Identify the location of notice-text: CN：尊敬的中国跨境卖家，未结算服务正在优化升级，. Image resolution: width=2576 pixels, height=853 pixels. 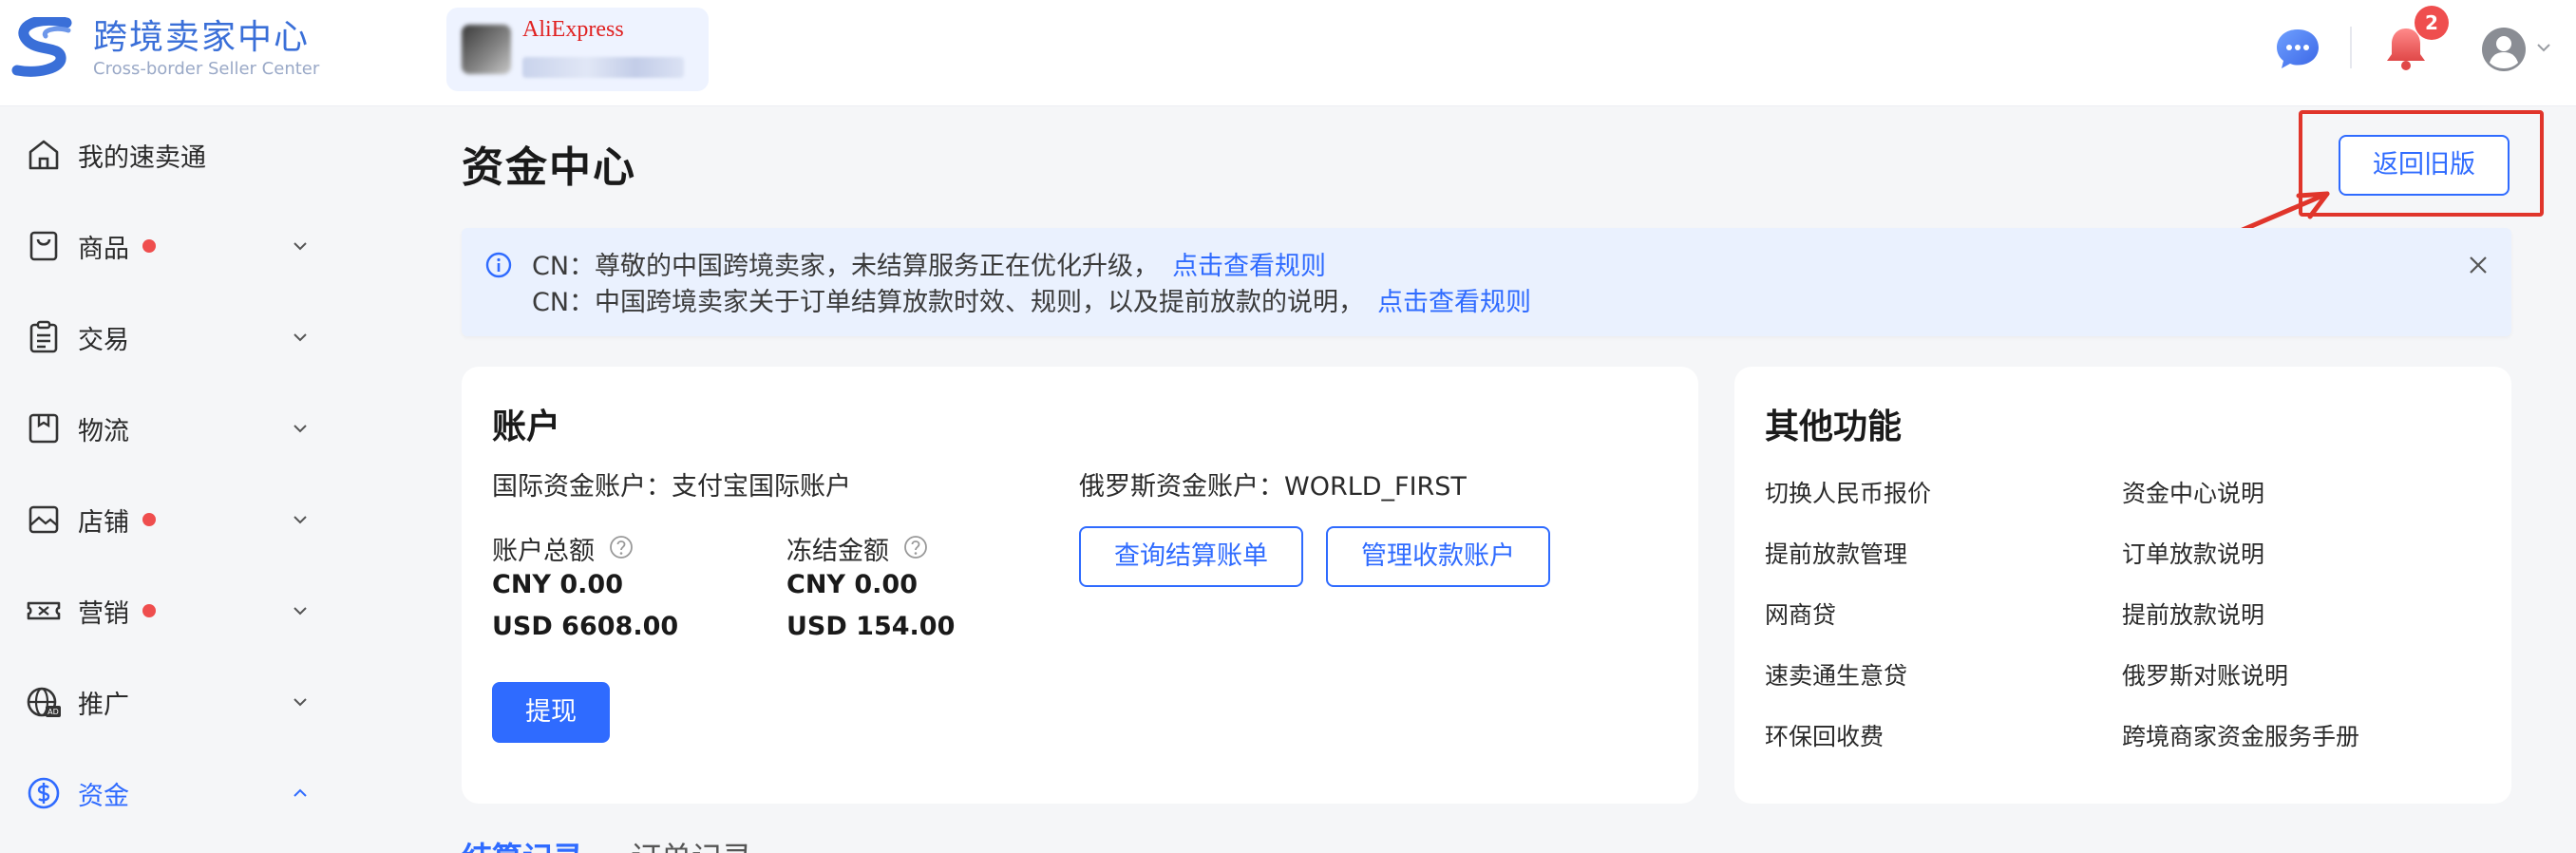
(846, 266).